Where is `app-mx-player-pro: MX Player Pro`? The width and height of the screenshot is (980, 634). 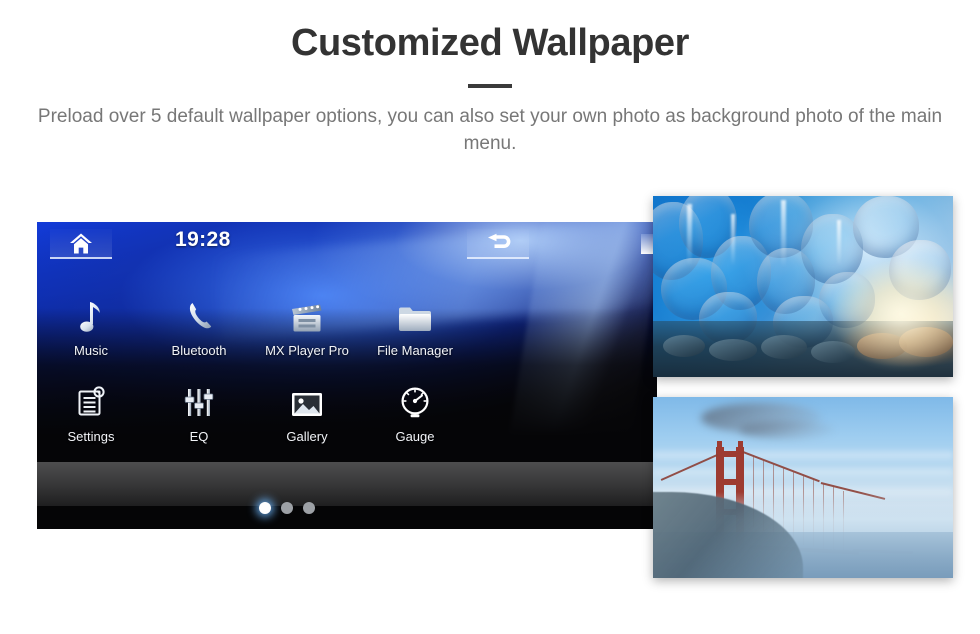 app-mx-player-pro: MX Player Pro is located at coordinates (307, 326).